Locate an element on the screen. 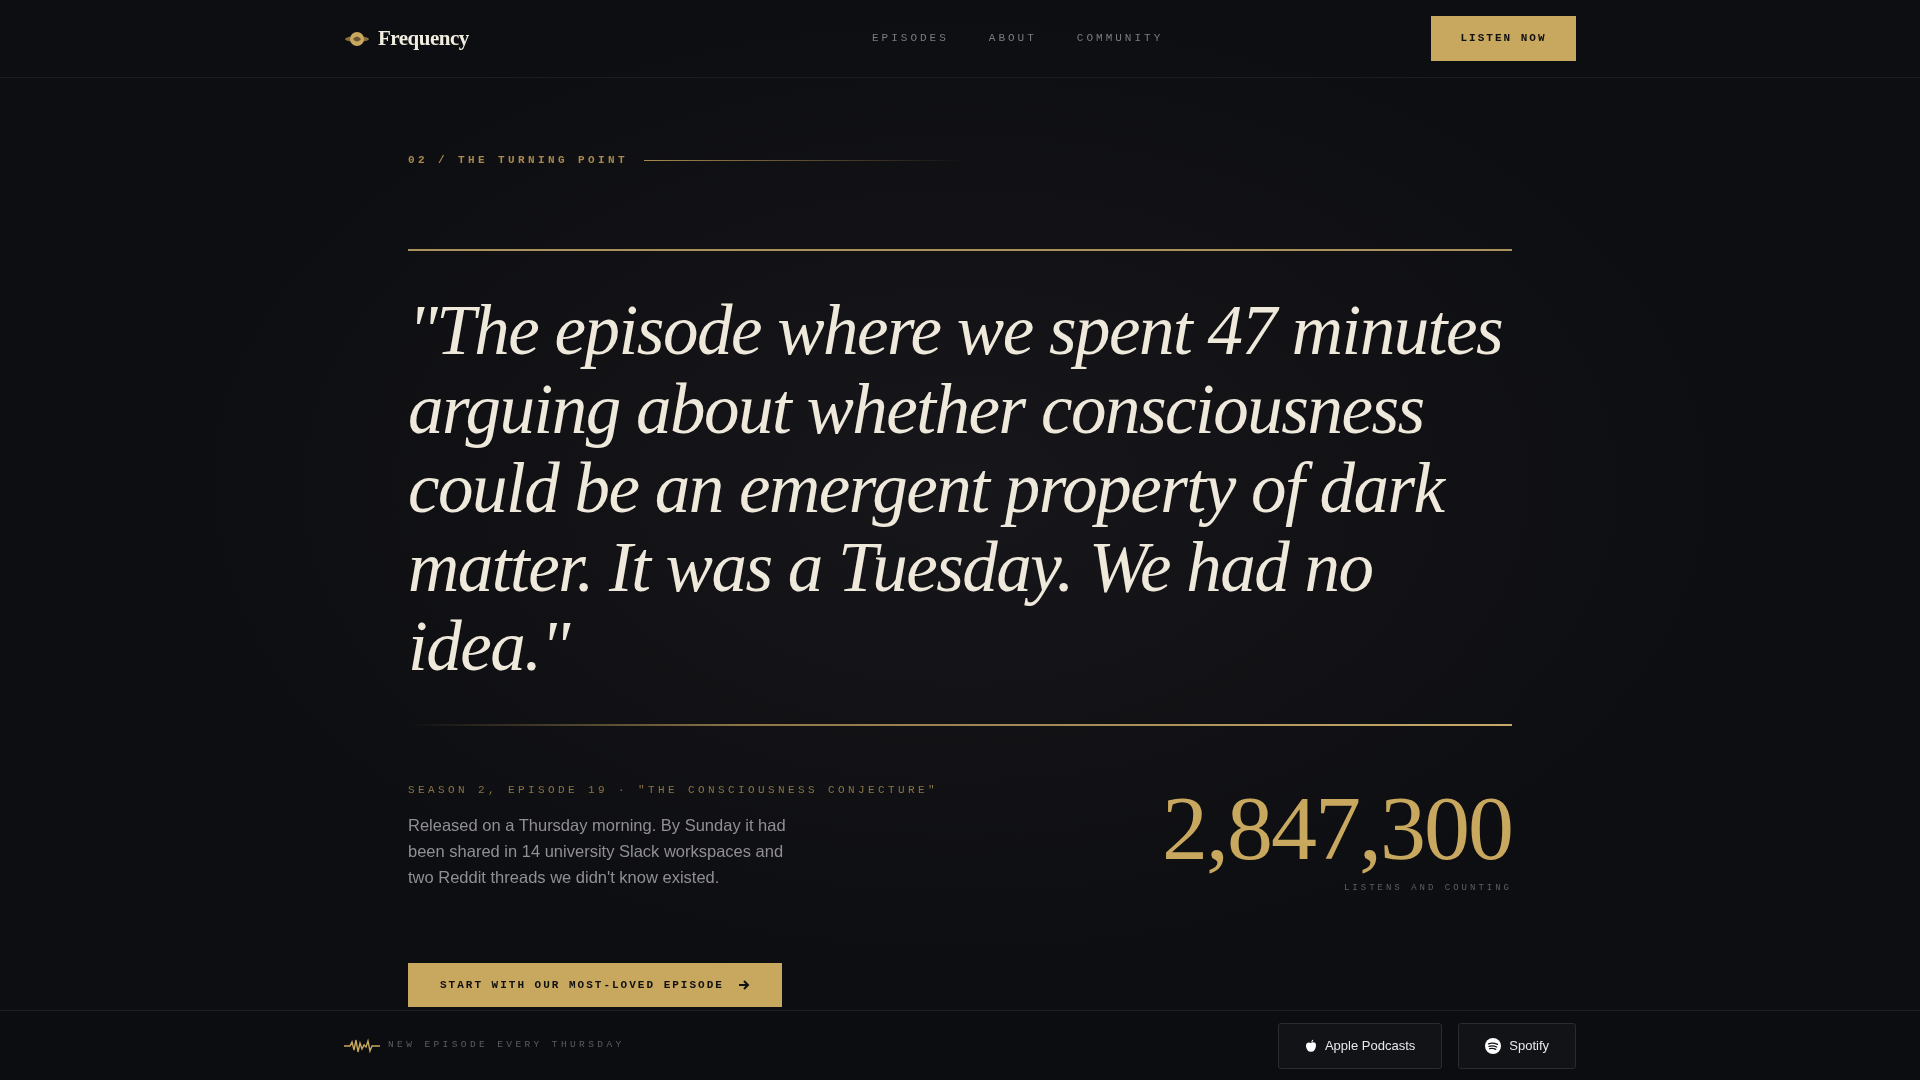 This screenshot has height=1080, width=1920. spotify-icon is located at coordinates (1493, 1045).